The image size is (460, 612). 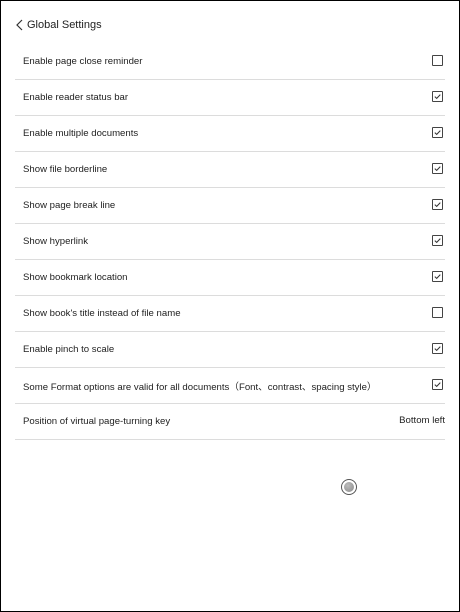 I want to click on setting-row-page-break-line: Show page break line, so click(x=230, y=206).